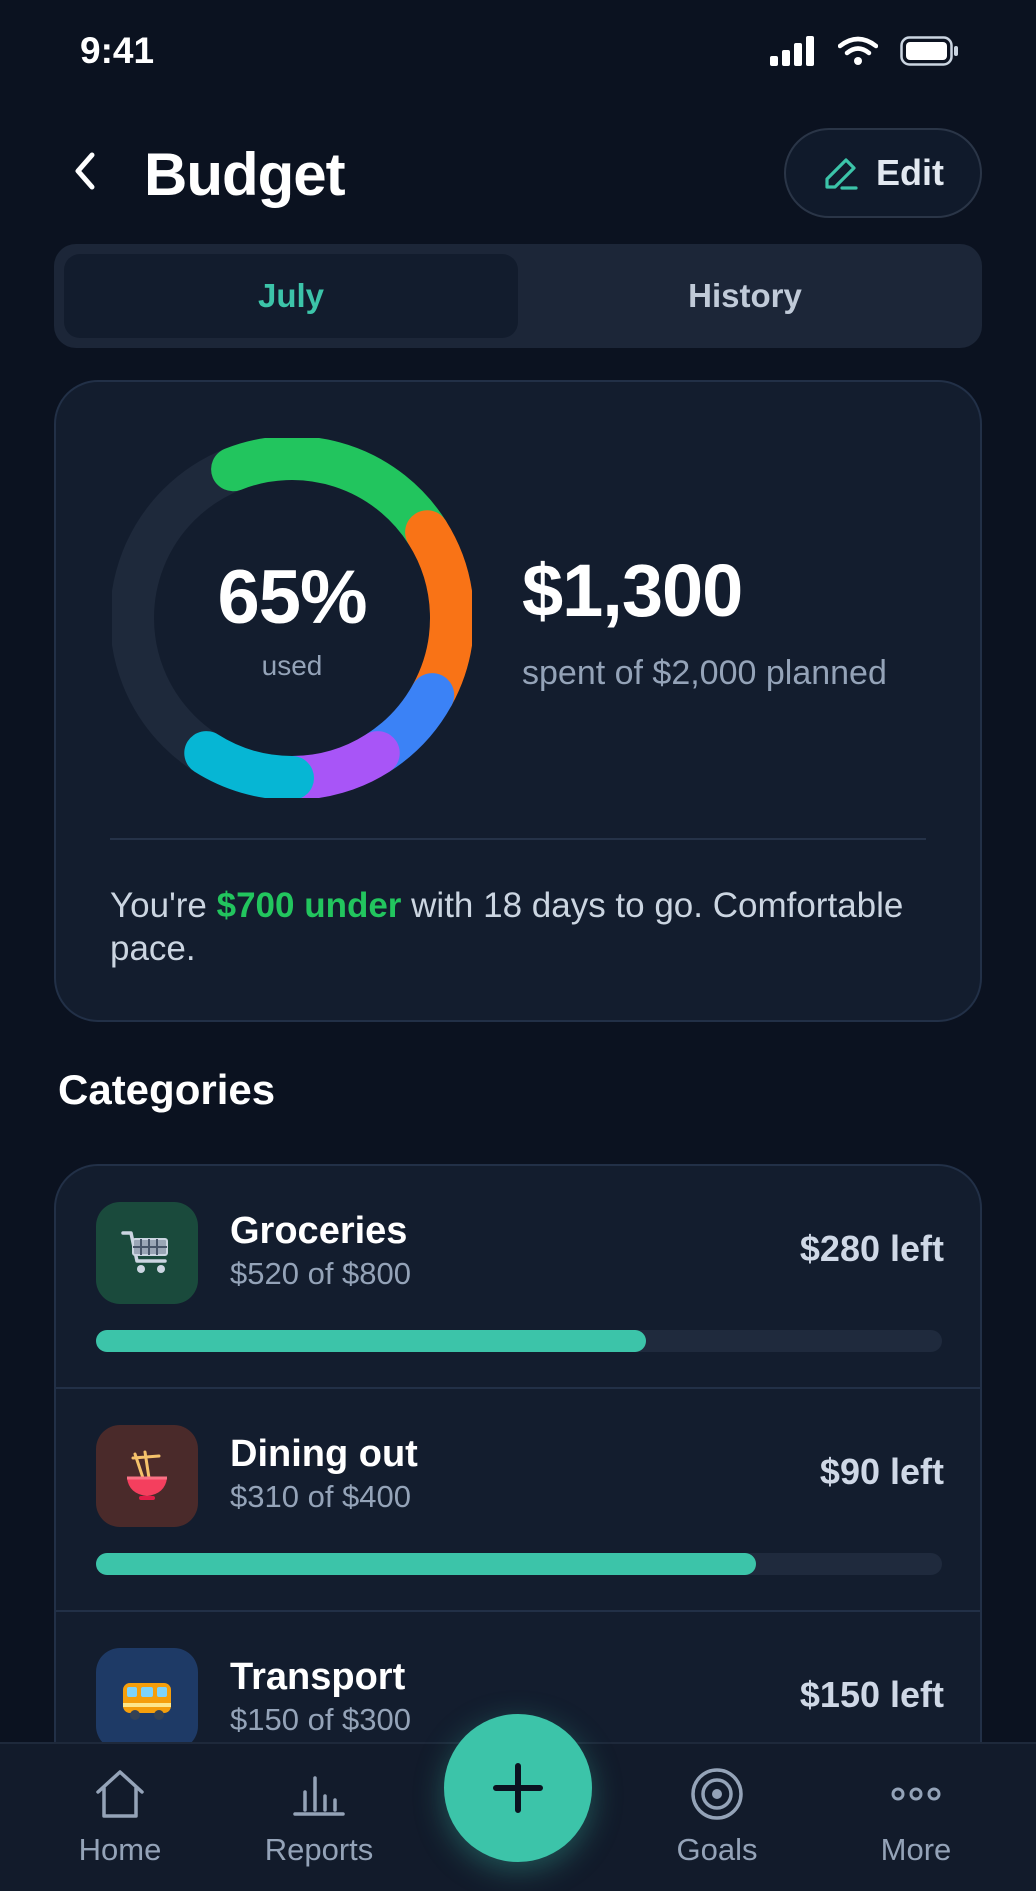  What do you see at coordinates (518, 839) in the screenshot?
I see `divider` at bounding box center [518, 839].